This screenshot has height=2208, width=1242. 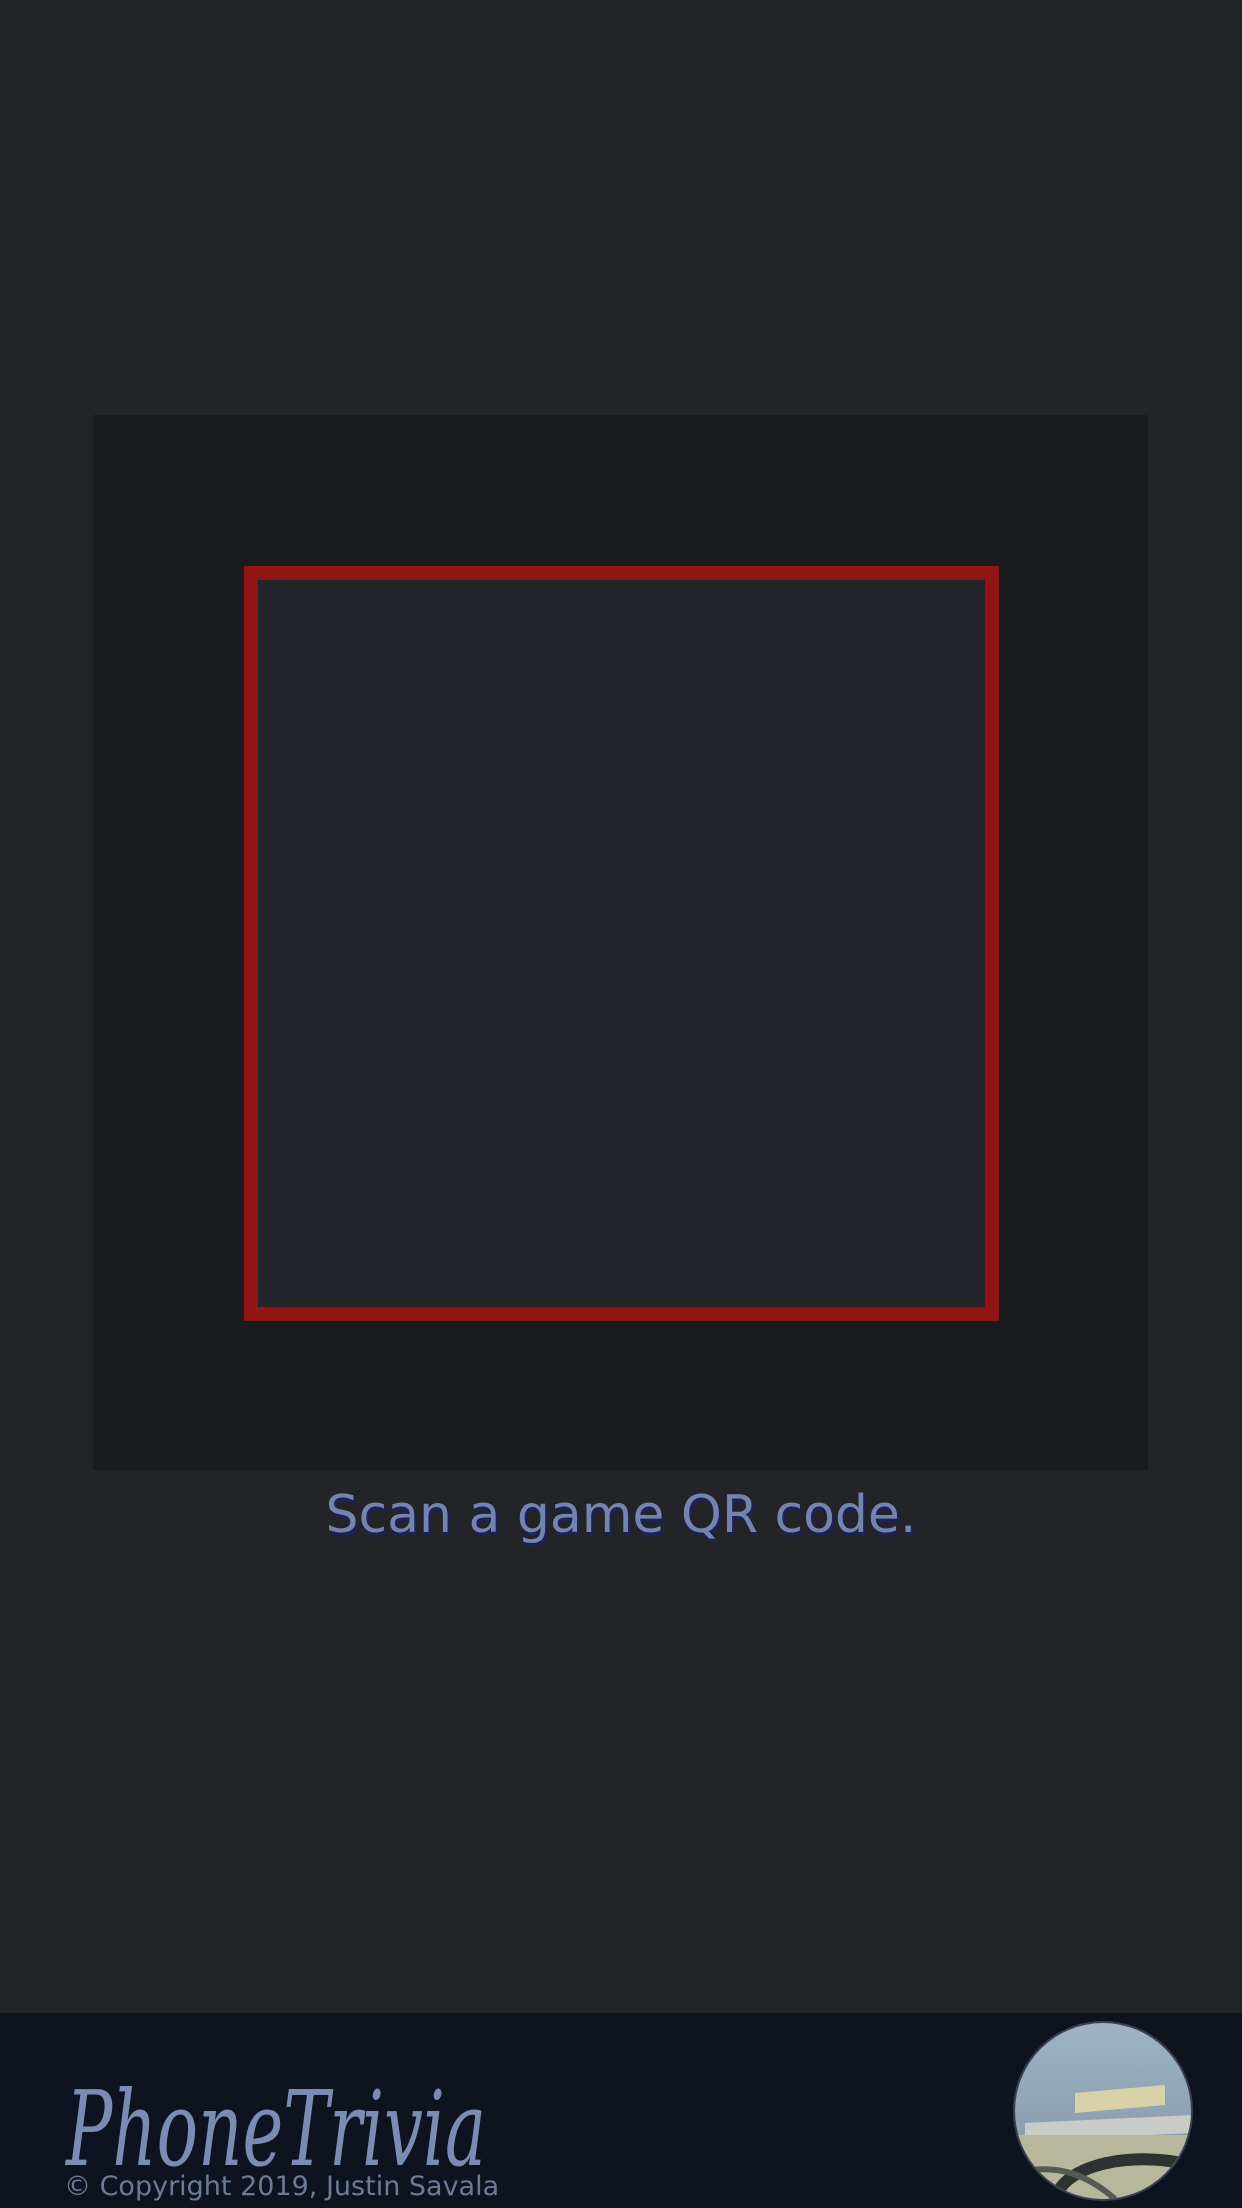 What do you see at coordinates (282, 2186) in the screenshot?
I see `copyright-text: © Copyright 2019, Justin Savala` at bounding box center [282, 2186].